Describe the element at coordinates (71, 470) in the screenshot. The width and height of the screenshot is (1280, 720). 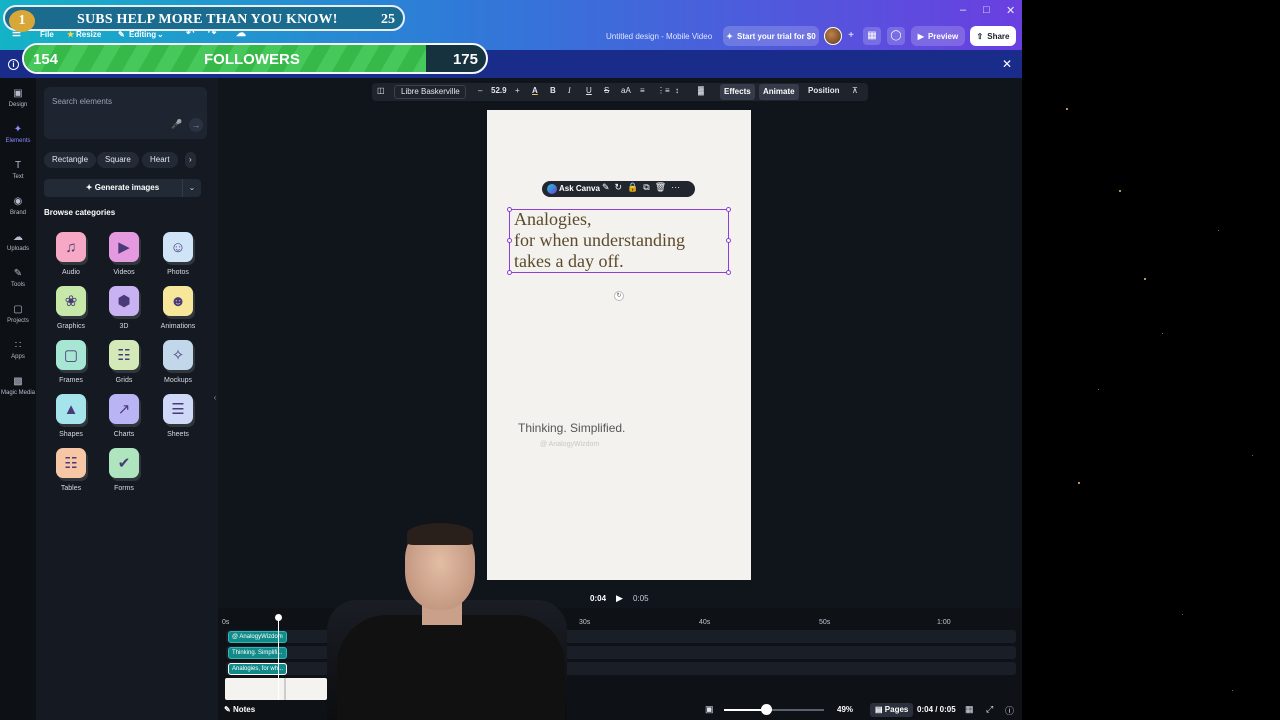
I see `category-tables: ☷ Tables` at that location.